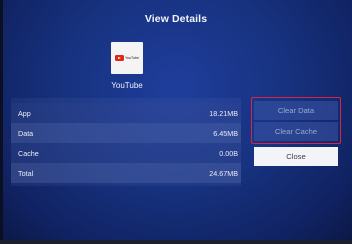 The height and width of the screenshot is (244, 352). Describe the element at coordinates (26, 133) in the screenshot. I see `storage-label: Data` at that location.